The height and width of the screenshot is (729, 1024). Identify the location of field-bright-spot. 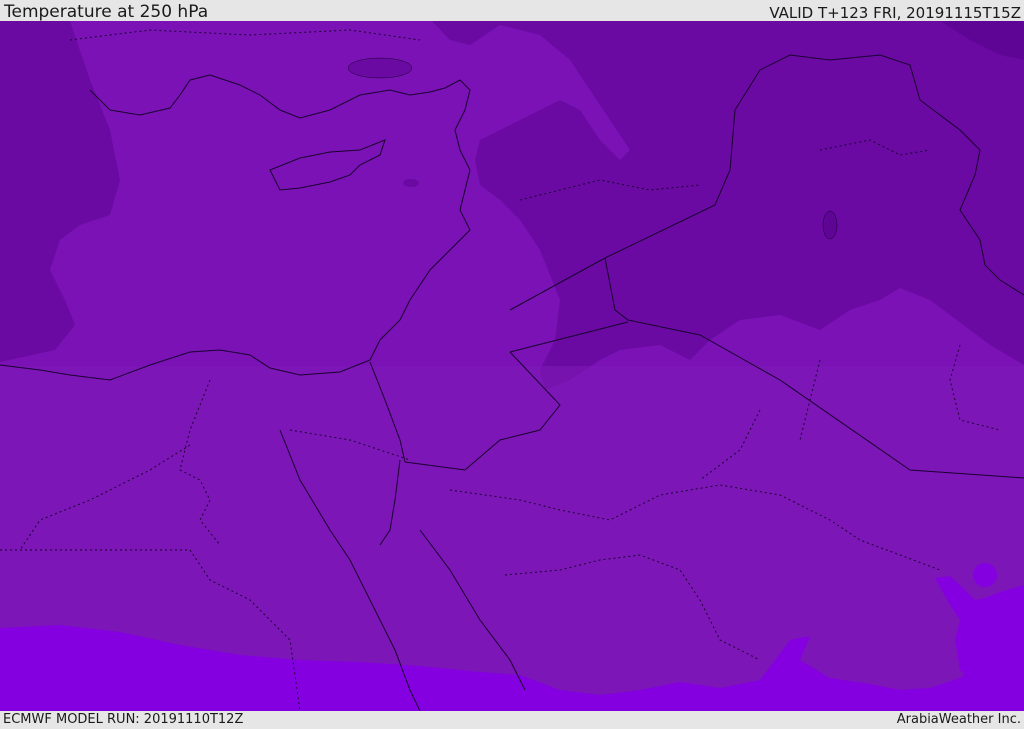
(985, 575).